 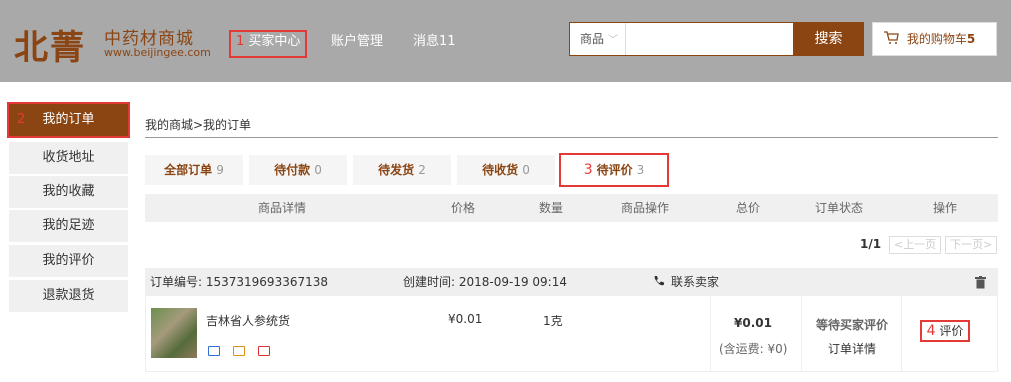 I want to click on th-product: 商品详情, so click(x=282, y=208).